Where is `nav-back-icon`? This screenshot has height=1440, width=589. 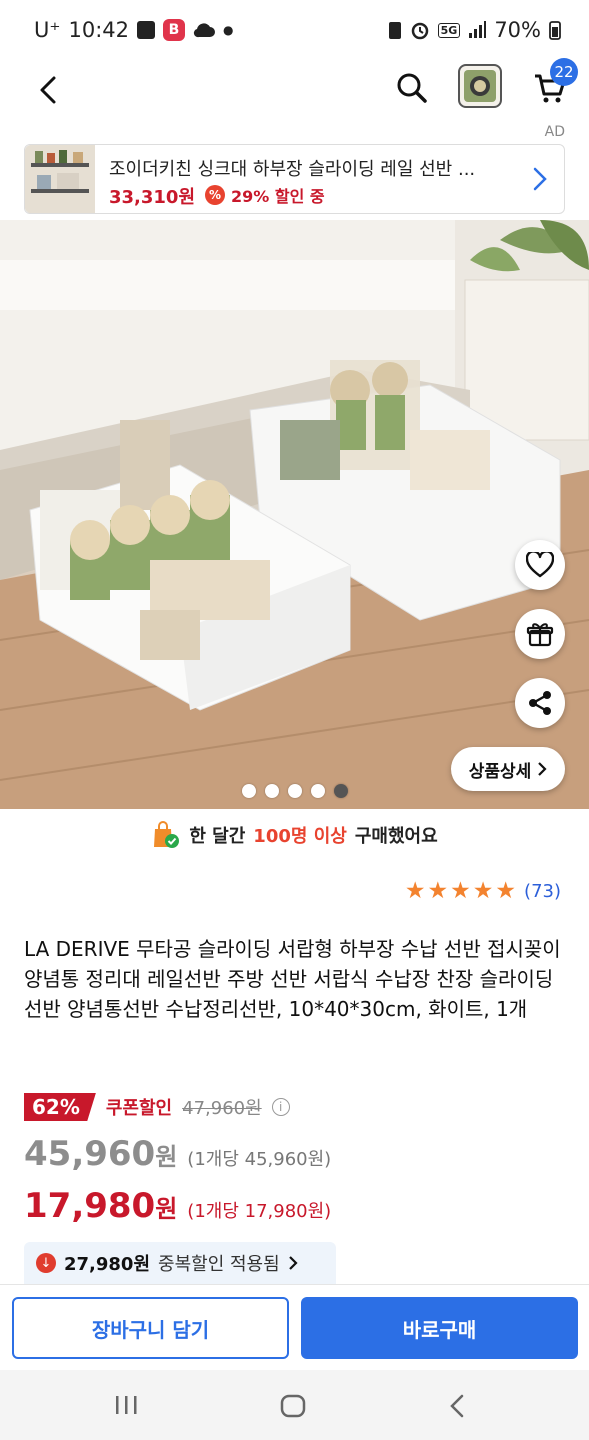 nav-back-icon is located at coordinates (457, 1406).